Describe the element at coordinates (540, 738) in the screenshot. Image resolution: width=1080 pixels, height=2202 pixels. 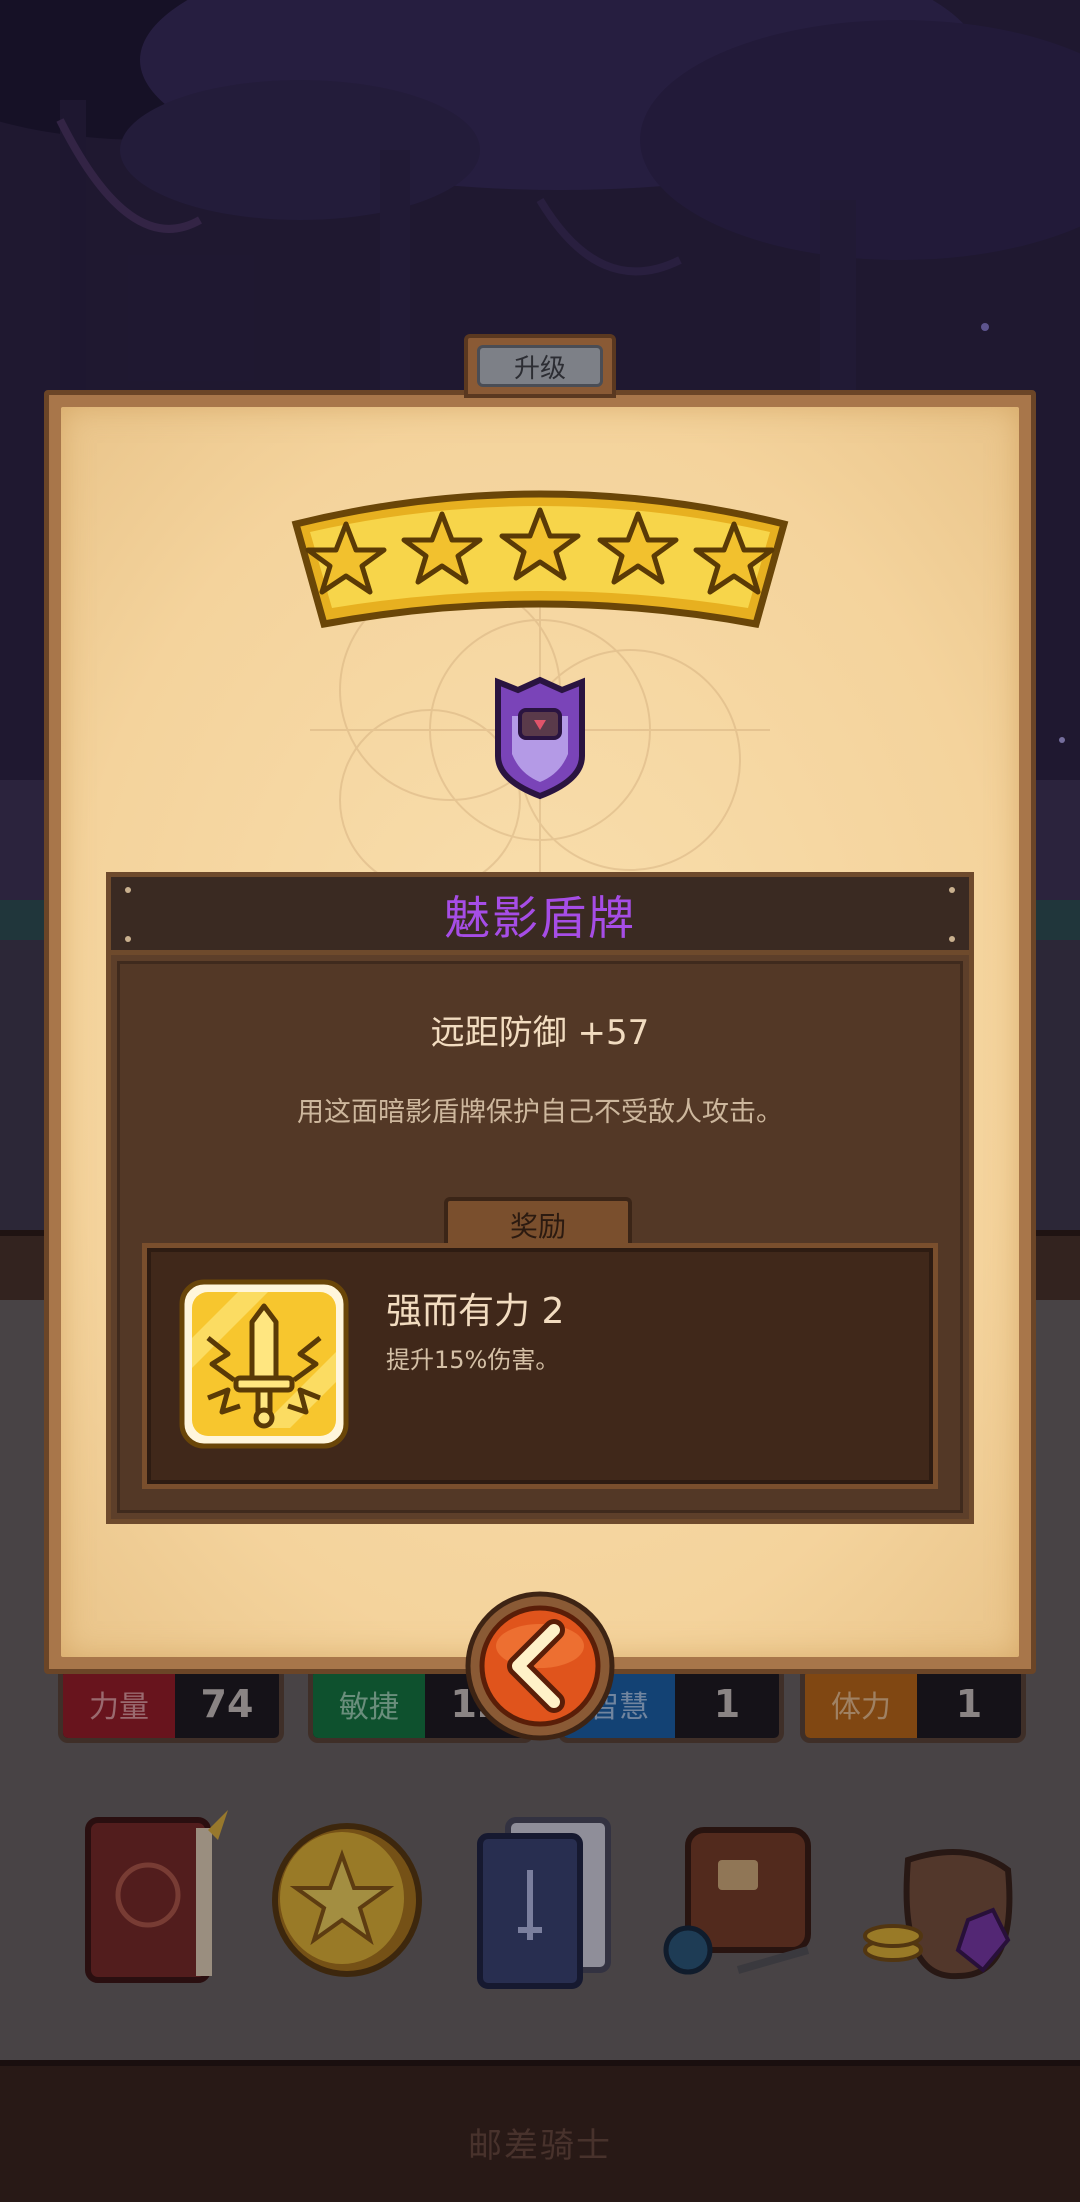
I see `phantom-shield-icon` at that location.